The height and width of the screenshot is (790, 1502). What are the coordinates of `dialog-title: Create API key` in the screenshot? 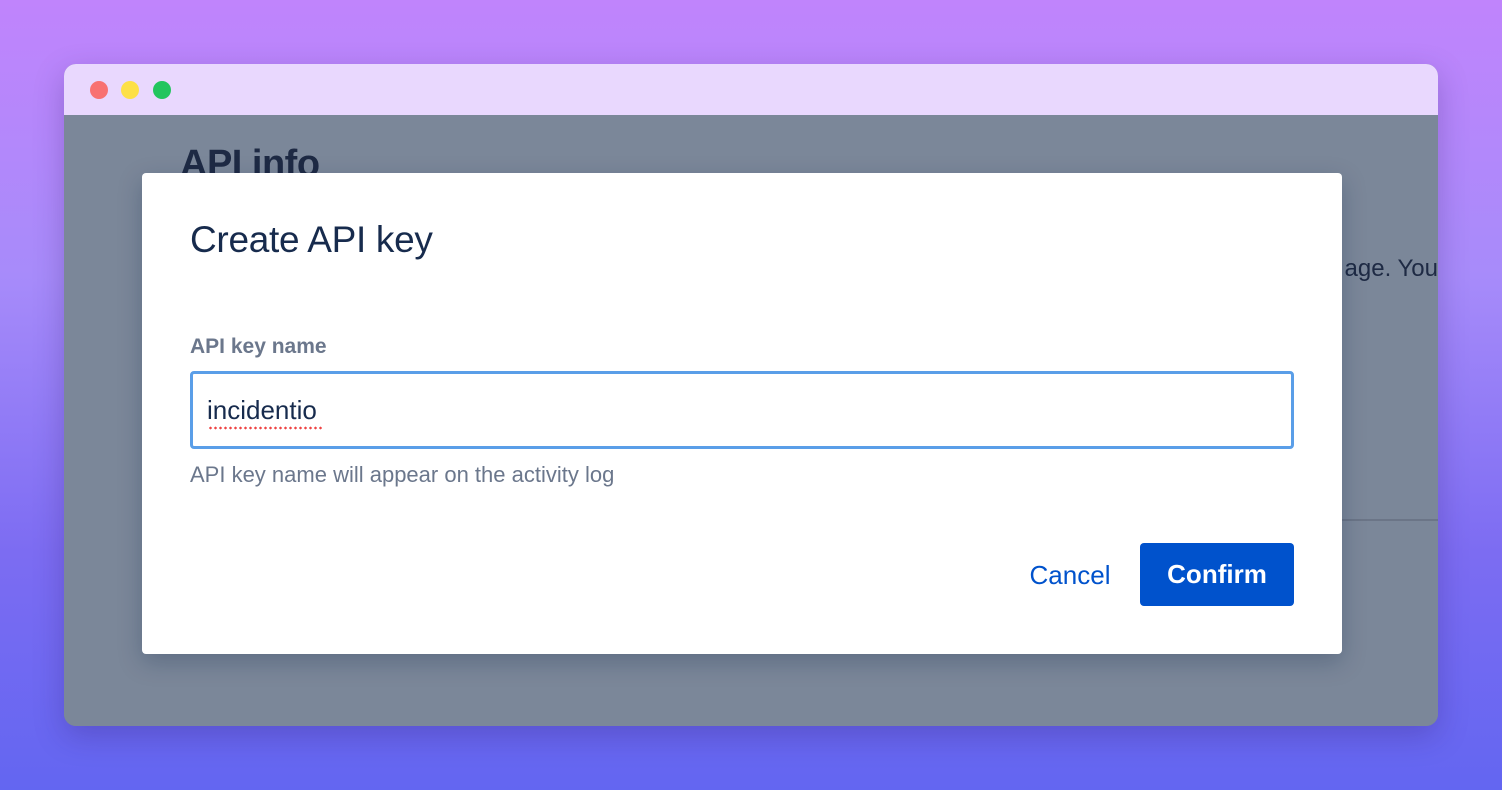 It's located at (311, 239).